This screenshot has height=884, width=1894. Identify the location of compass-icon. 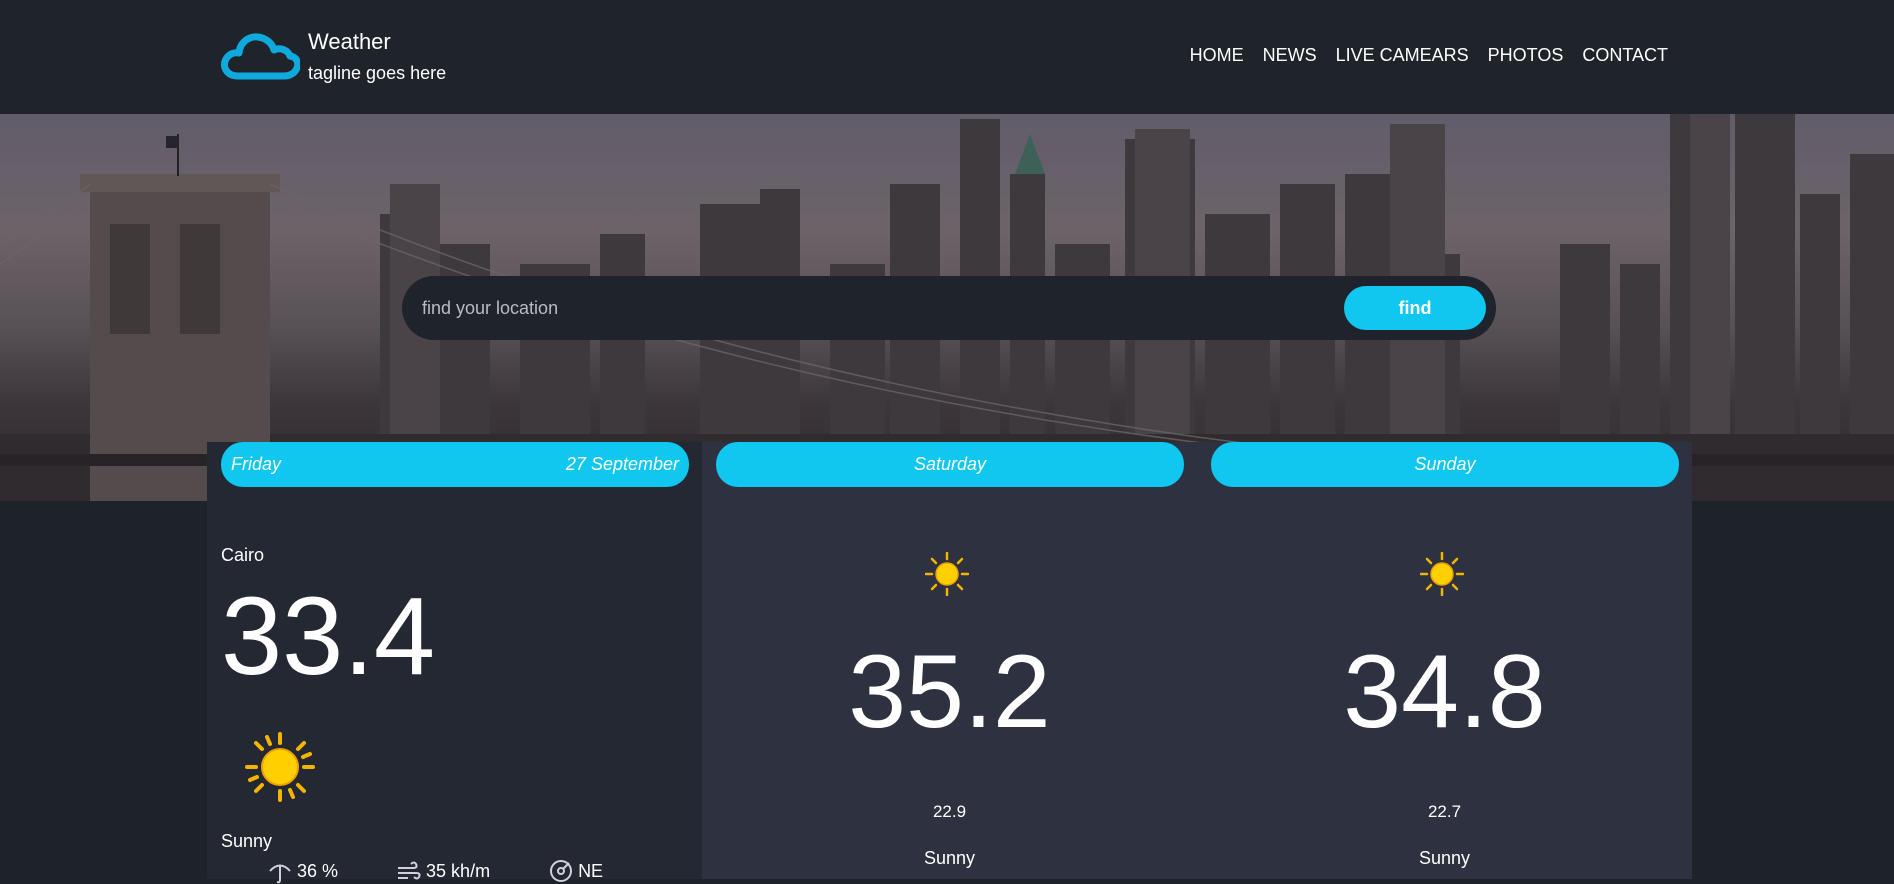
(561, 871).